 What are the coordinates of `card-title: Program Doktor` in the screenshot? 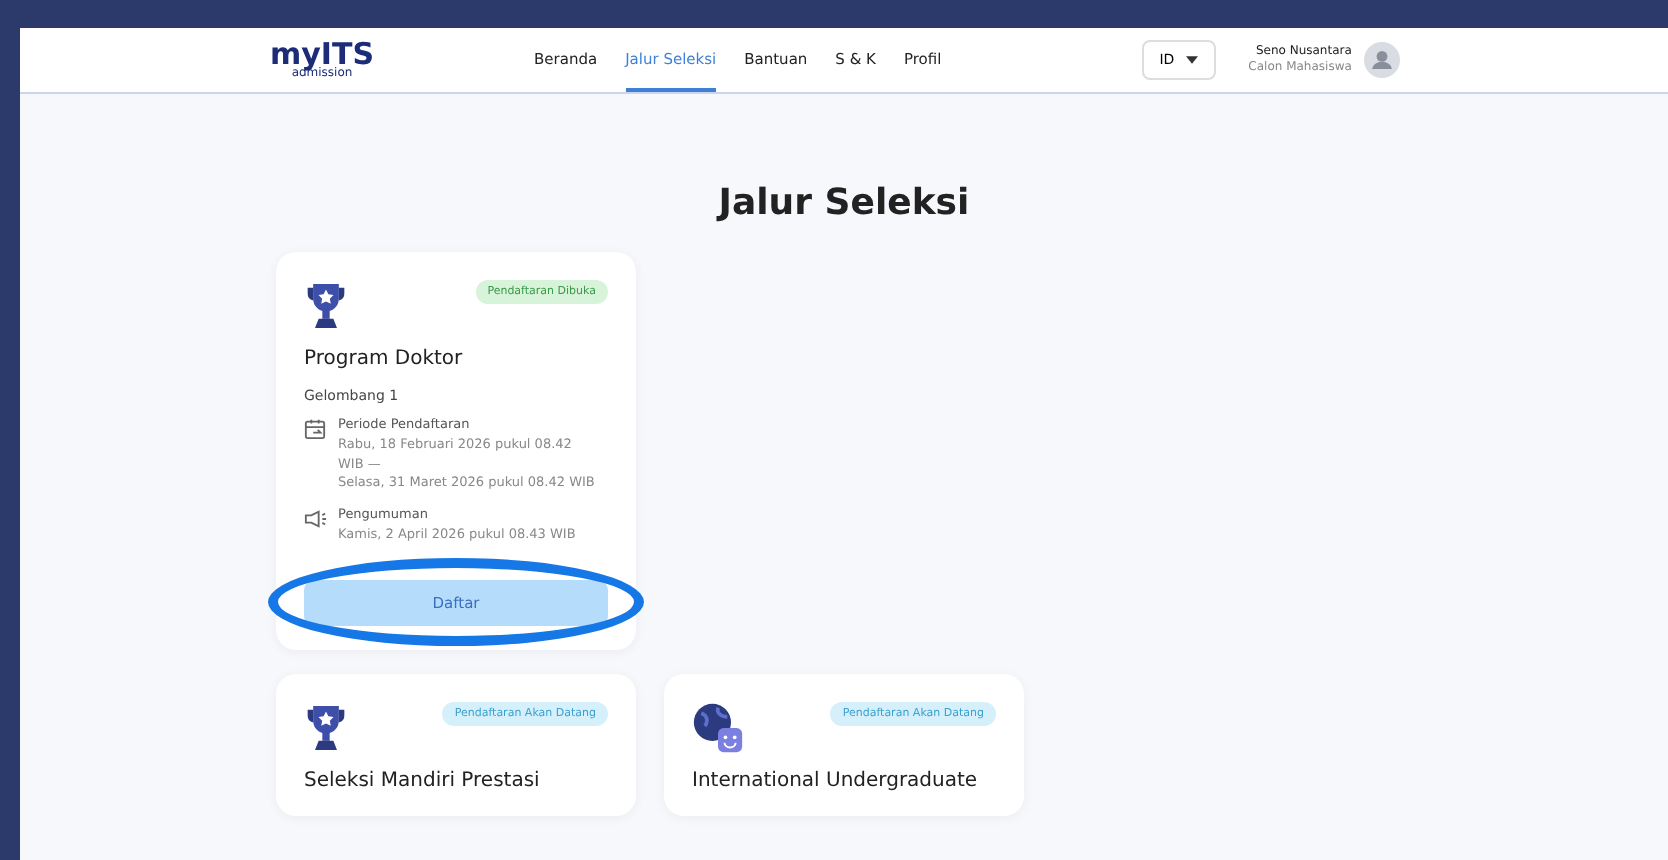 It's located at (384, 359).